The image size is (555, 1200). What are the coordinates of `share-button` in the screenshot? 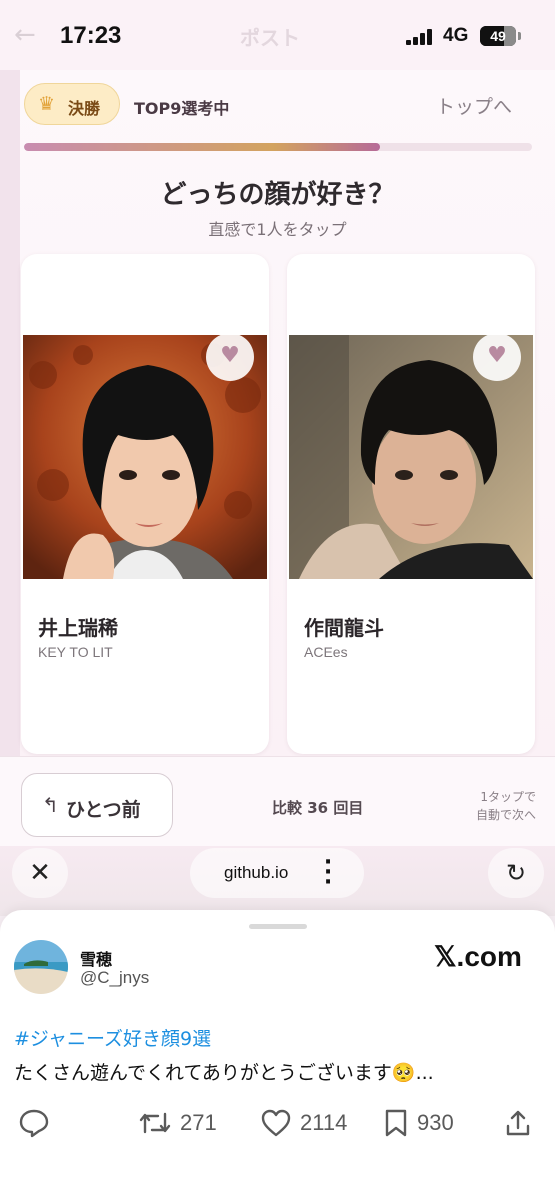 It's located at (518, 1125).